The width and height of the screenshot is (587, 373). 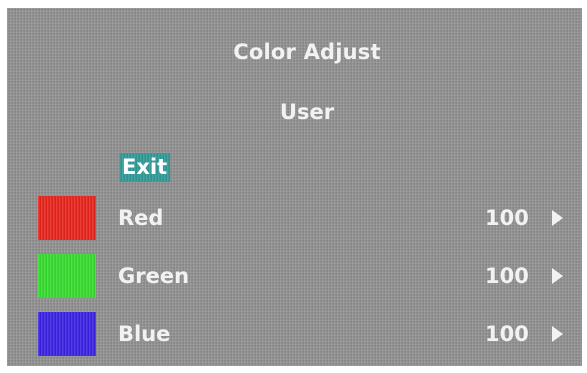 What do you see at coordinates (67, 218) in the screenshot?
I see `red-swatch` at bounding box center [67, 218].